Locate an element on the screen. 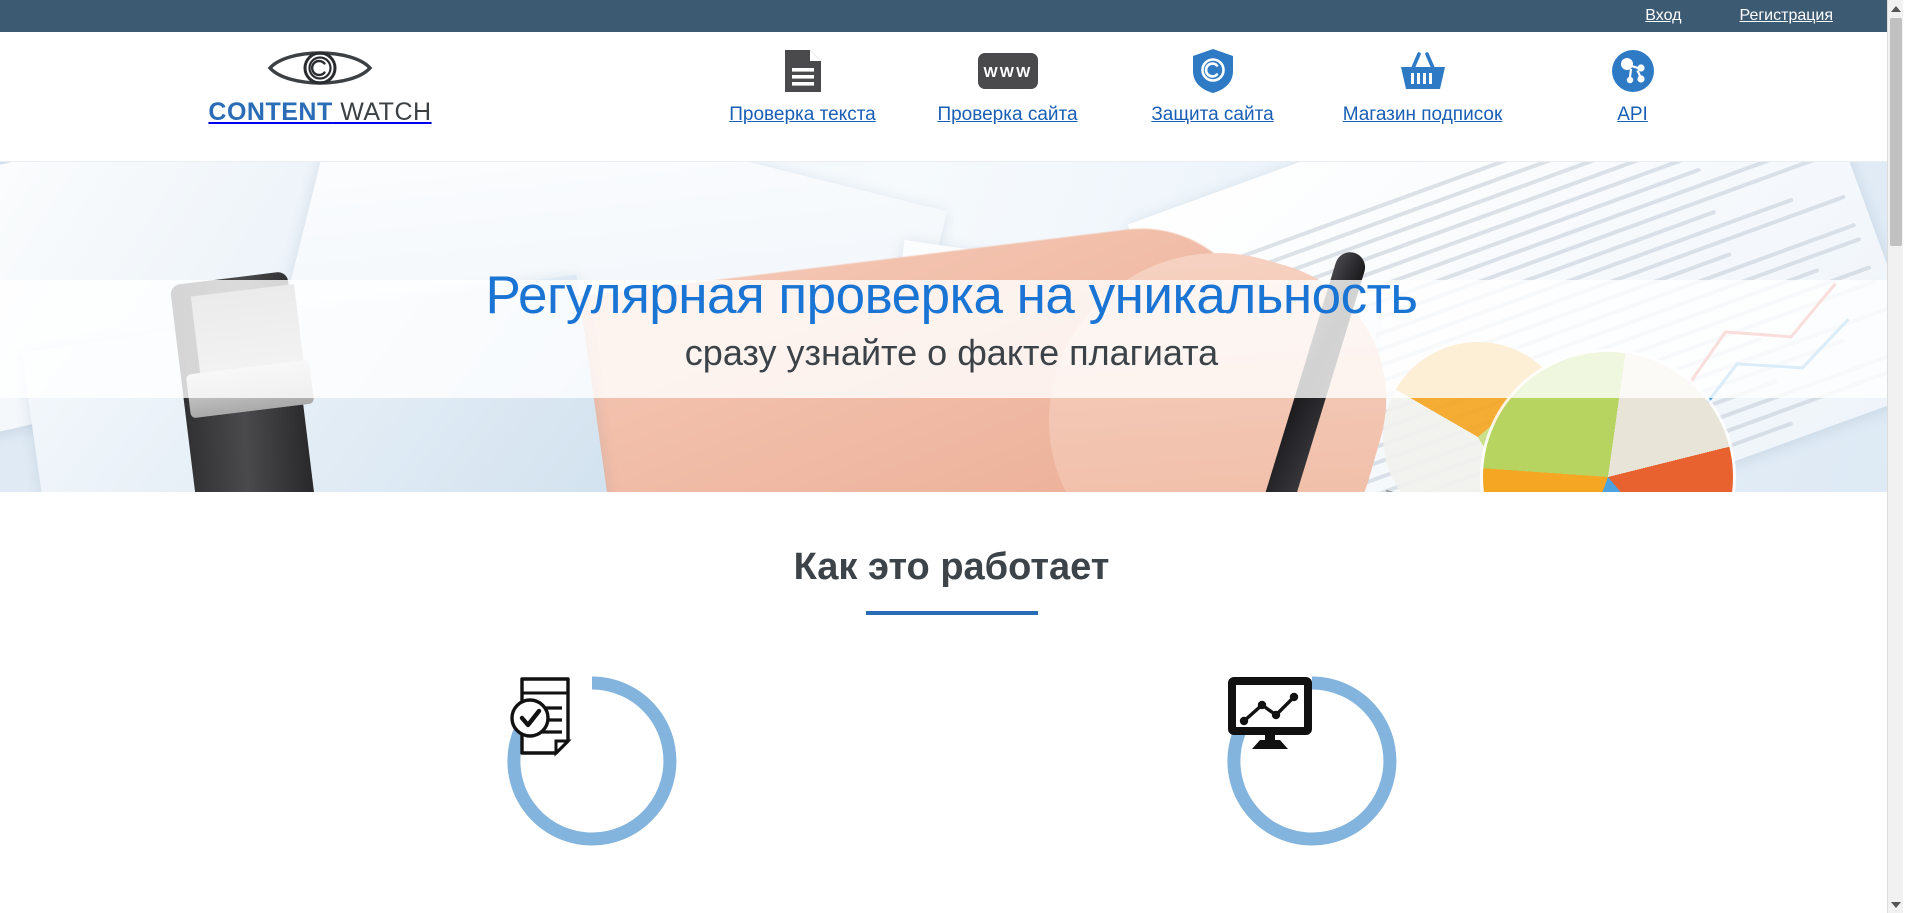  nav-item-text-check: Проверка текста is located at coordinates (802, 84).